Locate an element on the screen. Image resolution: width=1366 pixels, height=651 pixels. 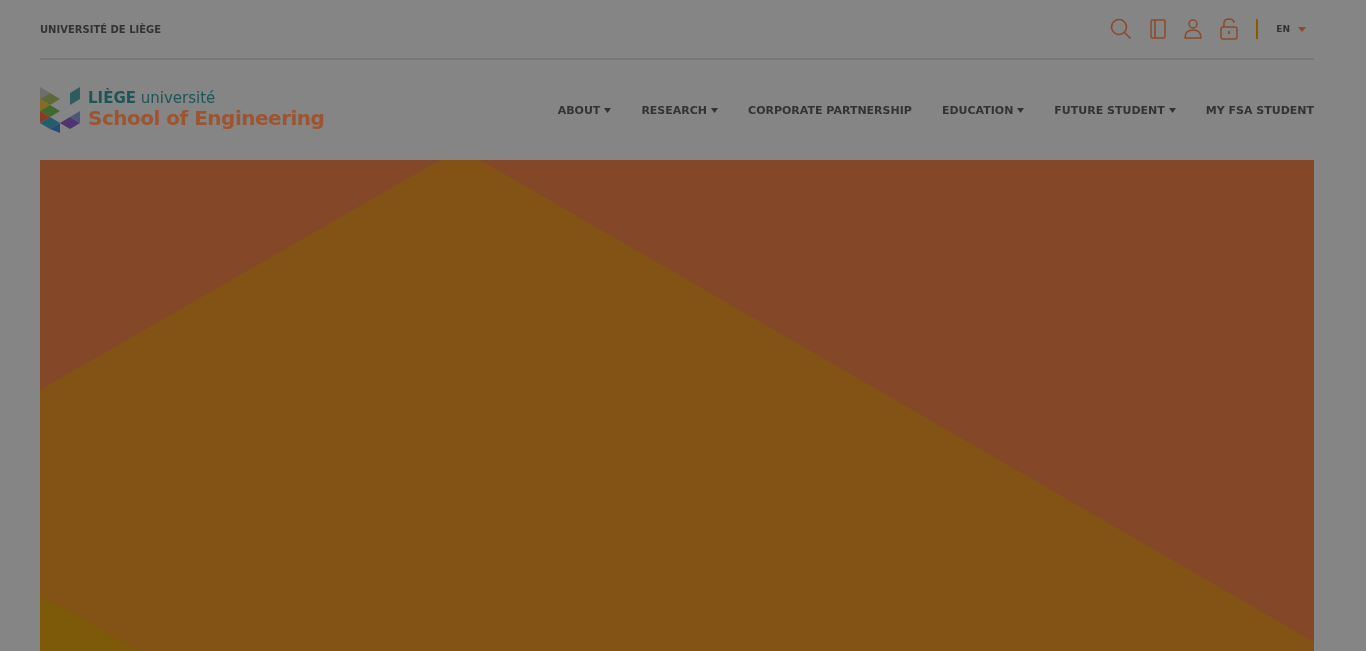
brand-name: LIÈGE université is located at coordinates (206, 98).